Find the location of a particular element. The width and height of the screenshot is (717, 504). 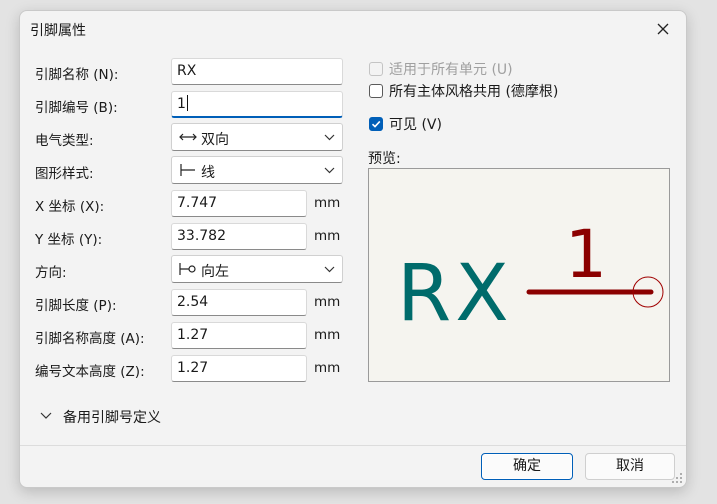

graphic-style-label: 图形样式: is located at coordinates (64, 174).